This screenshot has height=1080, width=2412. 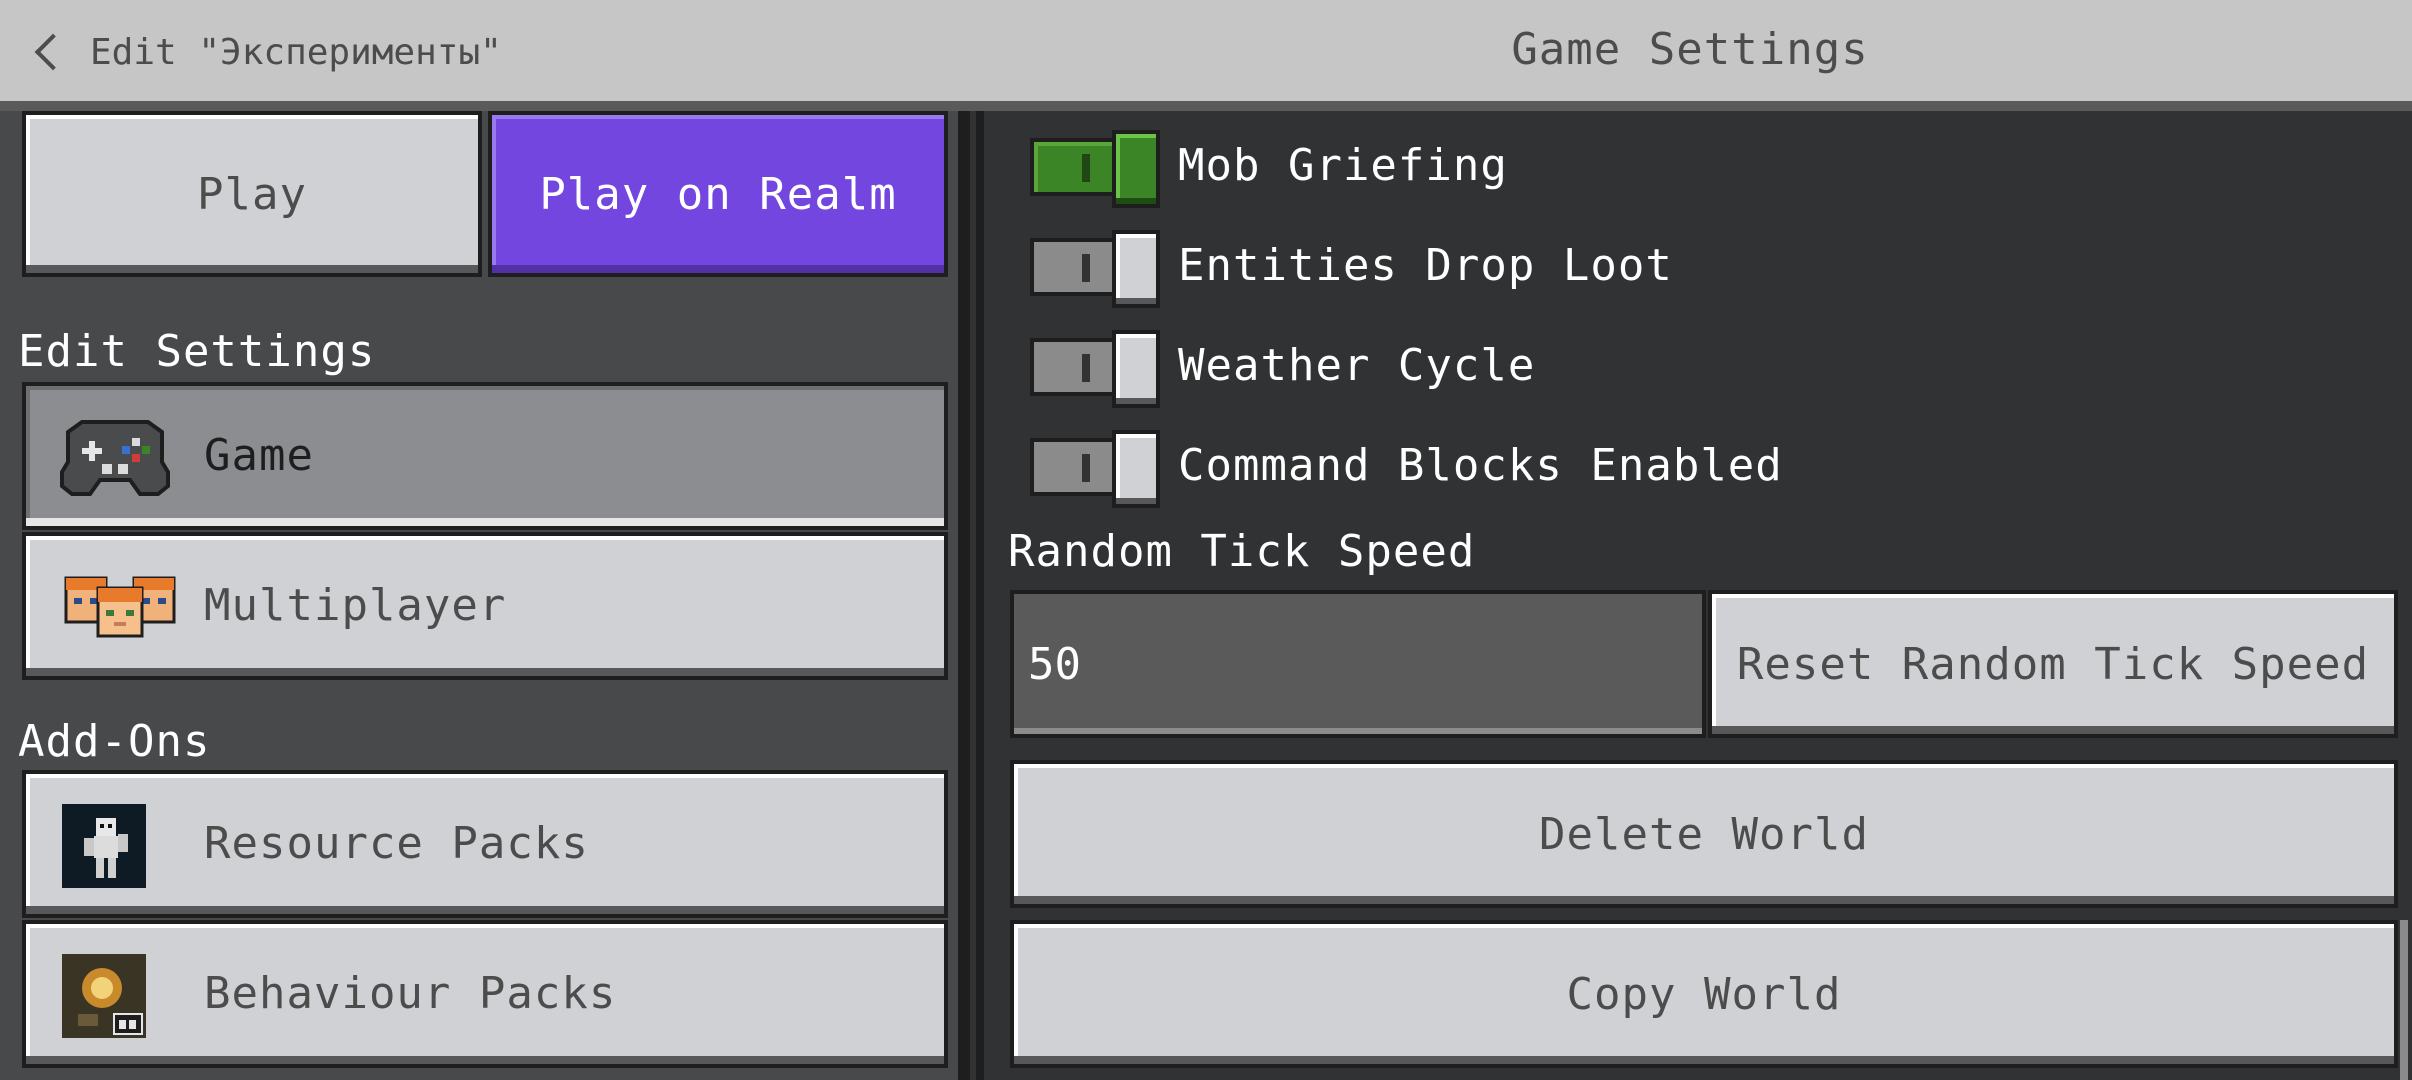 I want to click on sidebar-item-game-label: Game, so click(x=259, y=455).